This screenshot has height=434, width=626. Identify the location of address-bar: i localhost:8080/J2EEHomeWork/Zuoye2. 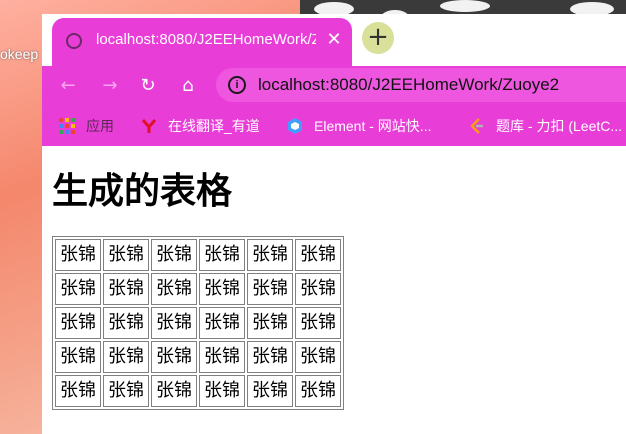
(421, 85).